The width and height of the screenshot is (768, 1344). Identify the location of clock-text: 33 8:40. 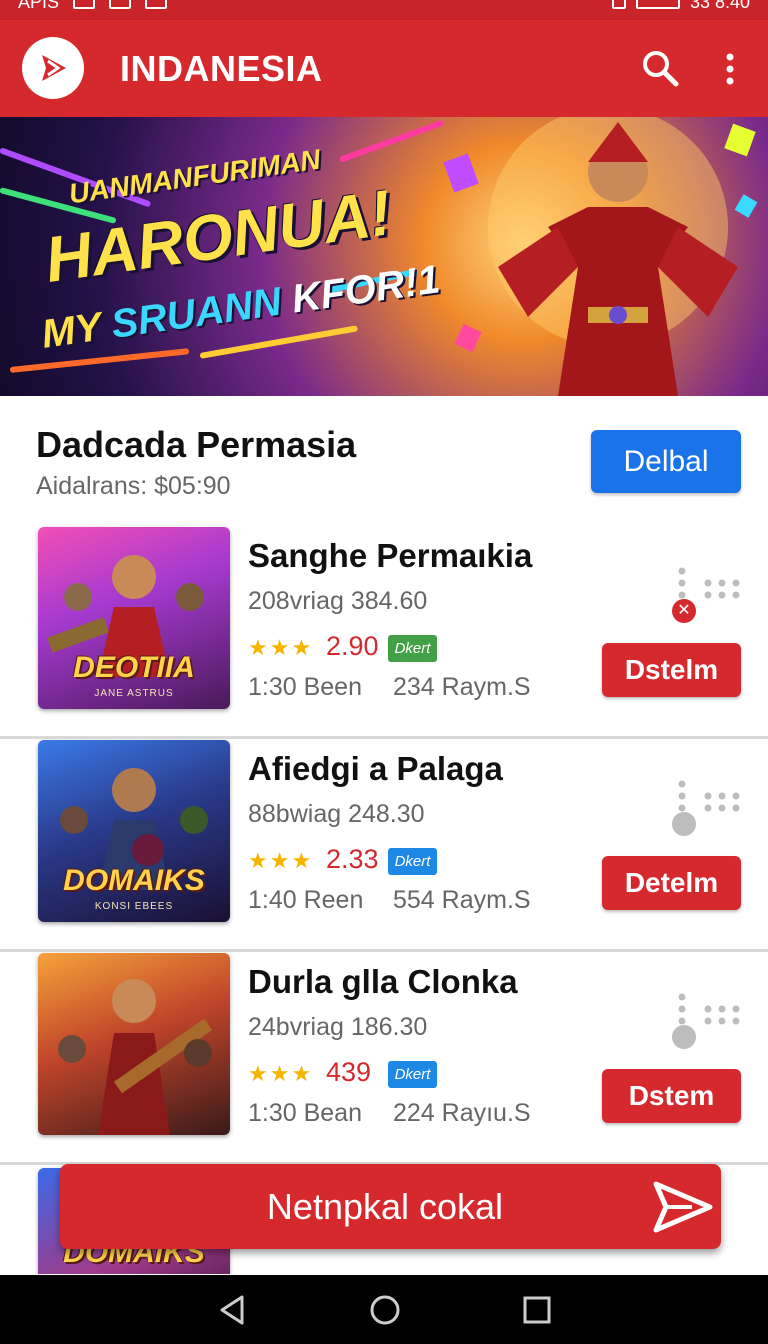
(719, 6).